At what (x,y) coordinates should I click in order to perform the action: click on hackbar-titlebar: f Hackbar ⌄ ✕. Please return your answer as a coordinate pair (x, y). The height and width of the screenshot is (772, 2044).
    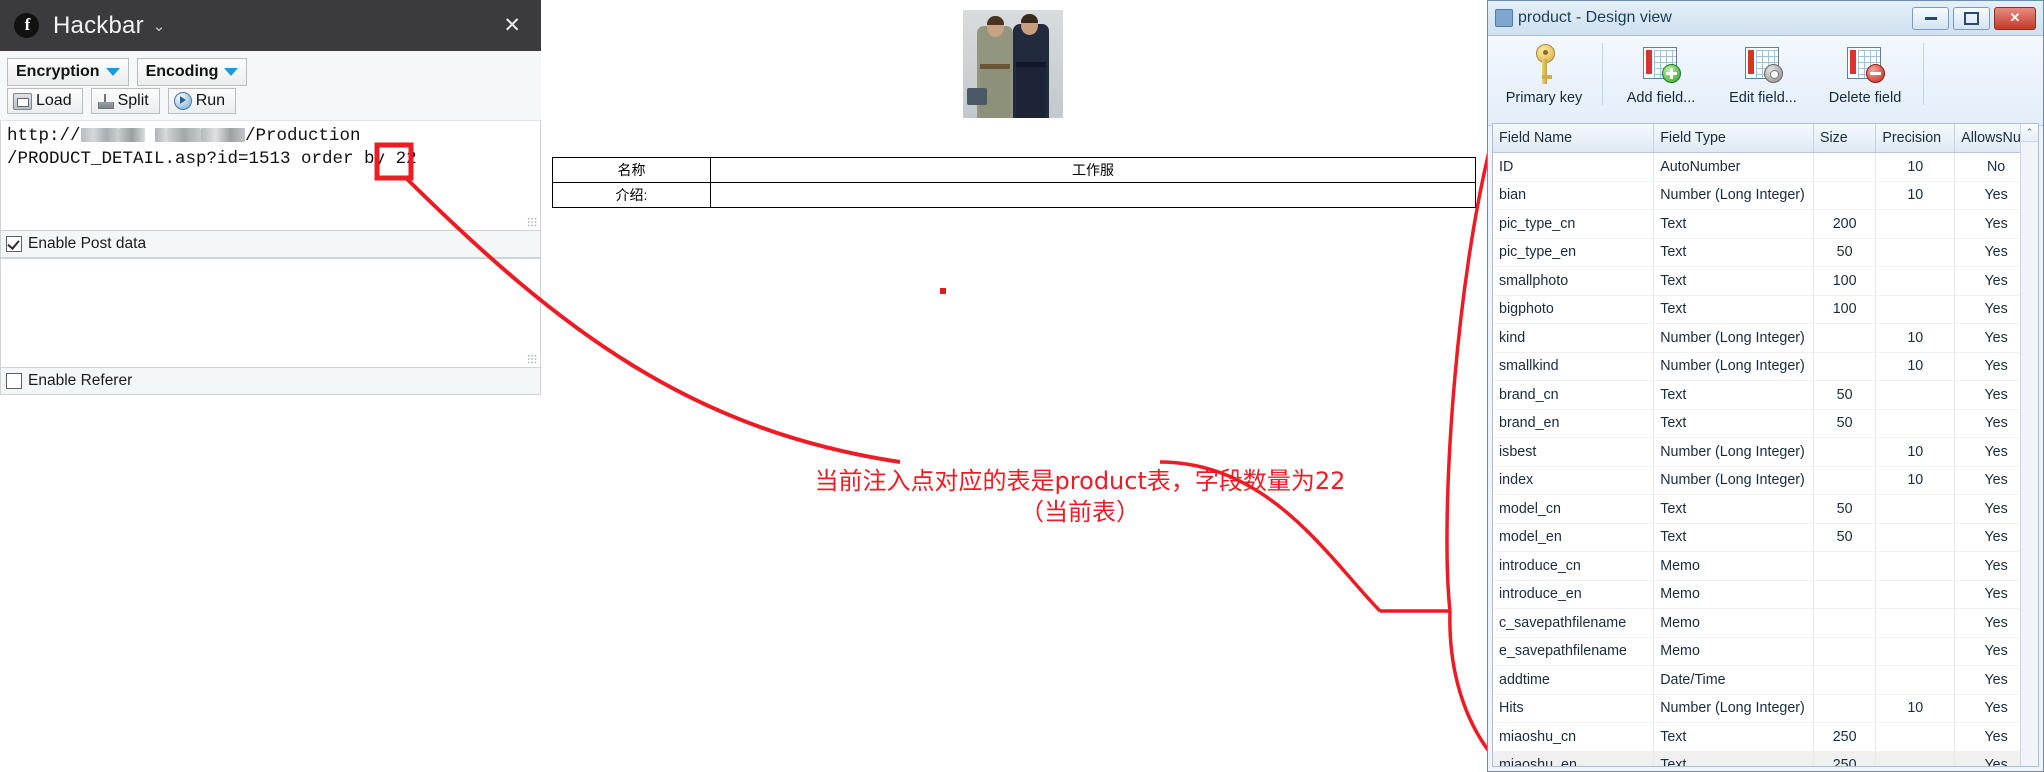
    Looking at the image, I should click on (270, 25).